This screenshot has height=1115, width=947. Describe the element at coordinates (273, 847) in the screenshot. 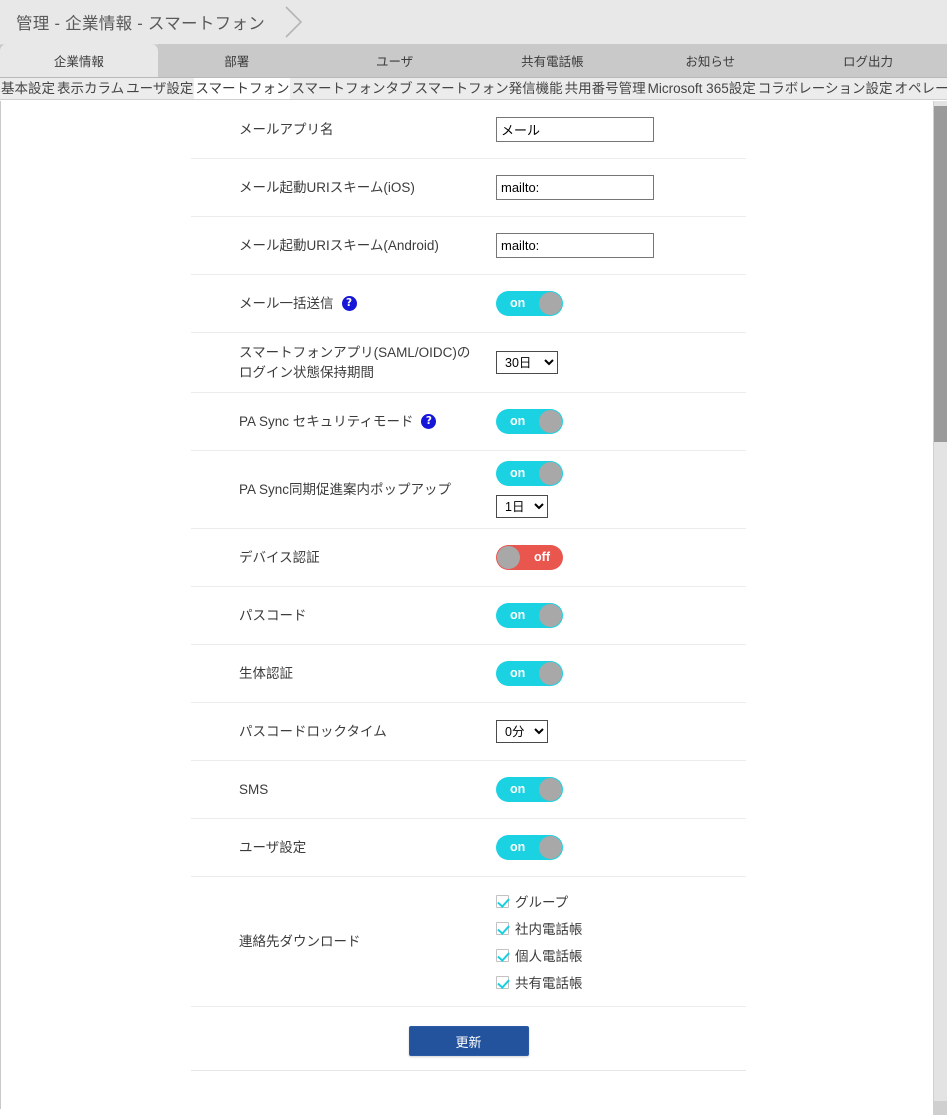

I see `field-label-text: ユーザ設定` at that location.